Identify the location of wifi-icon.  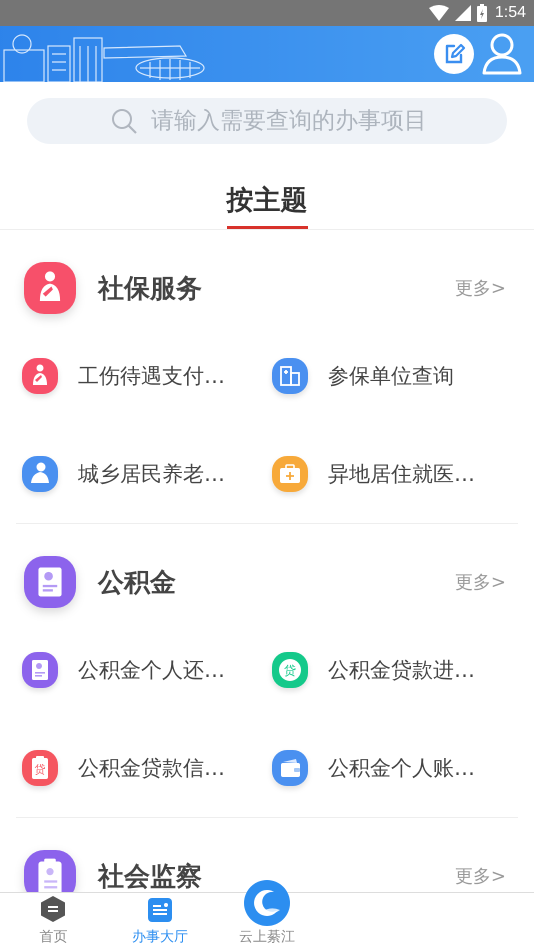
(438, 13).